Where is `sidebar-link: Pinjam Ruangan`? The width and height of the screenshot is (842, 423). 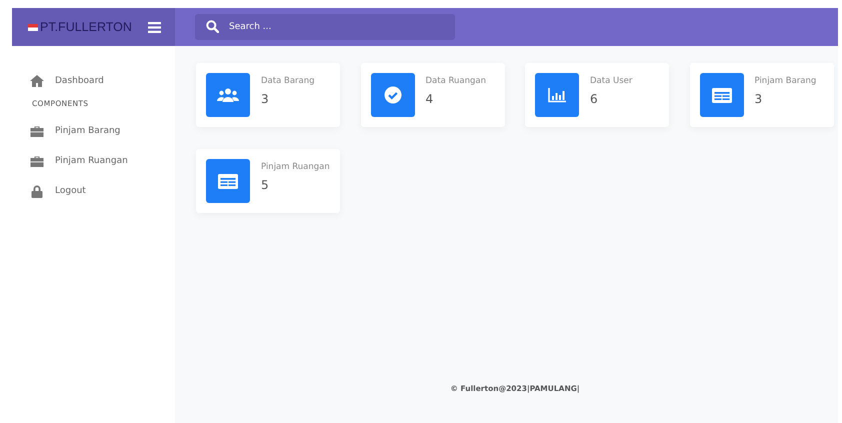 sidebar-link: Pinjam Ruangan is located at coordinates (91, 161).